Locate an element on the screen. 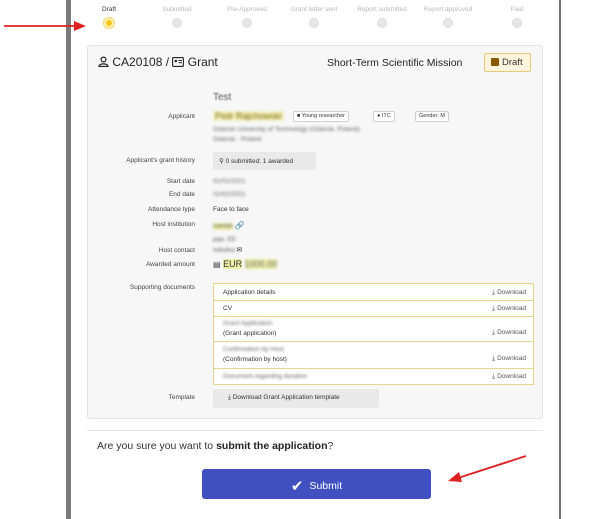 The height and width of the screenshot is (519, 601). attendance-type-value: Face to face is located at coordinates (231, 209).